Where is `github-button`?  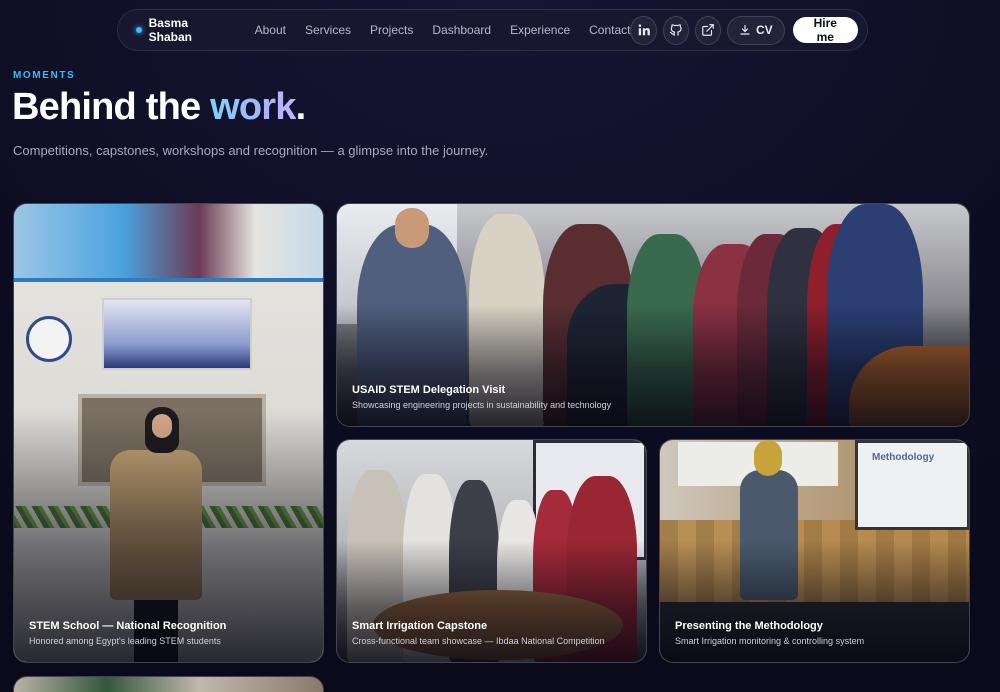 github-button is located at coordinates (675, 30).